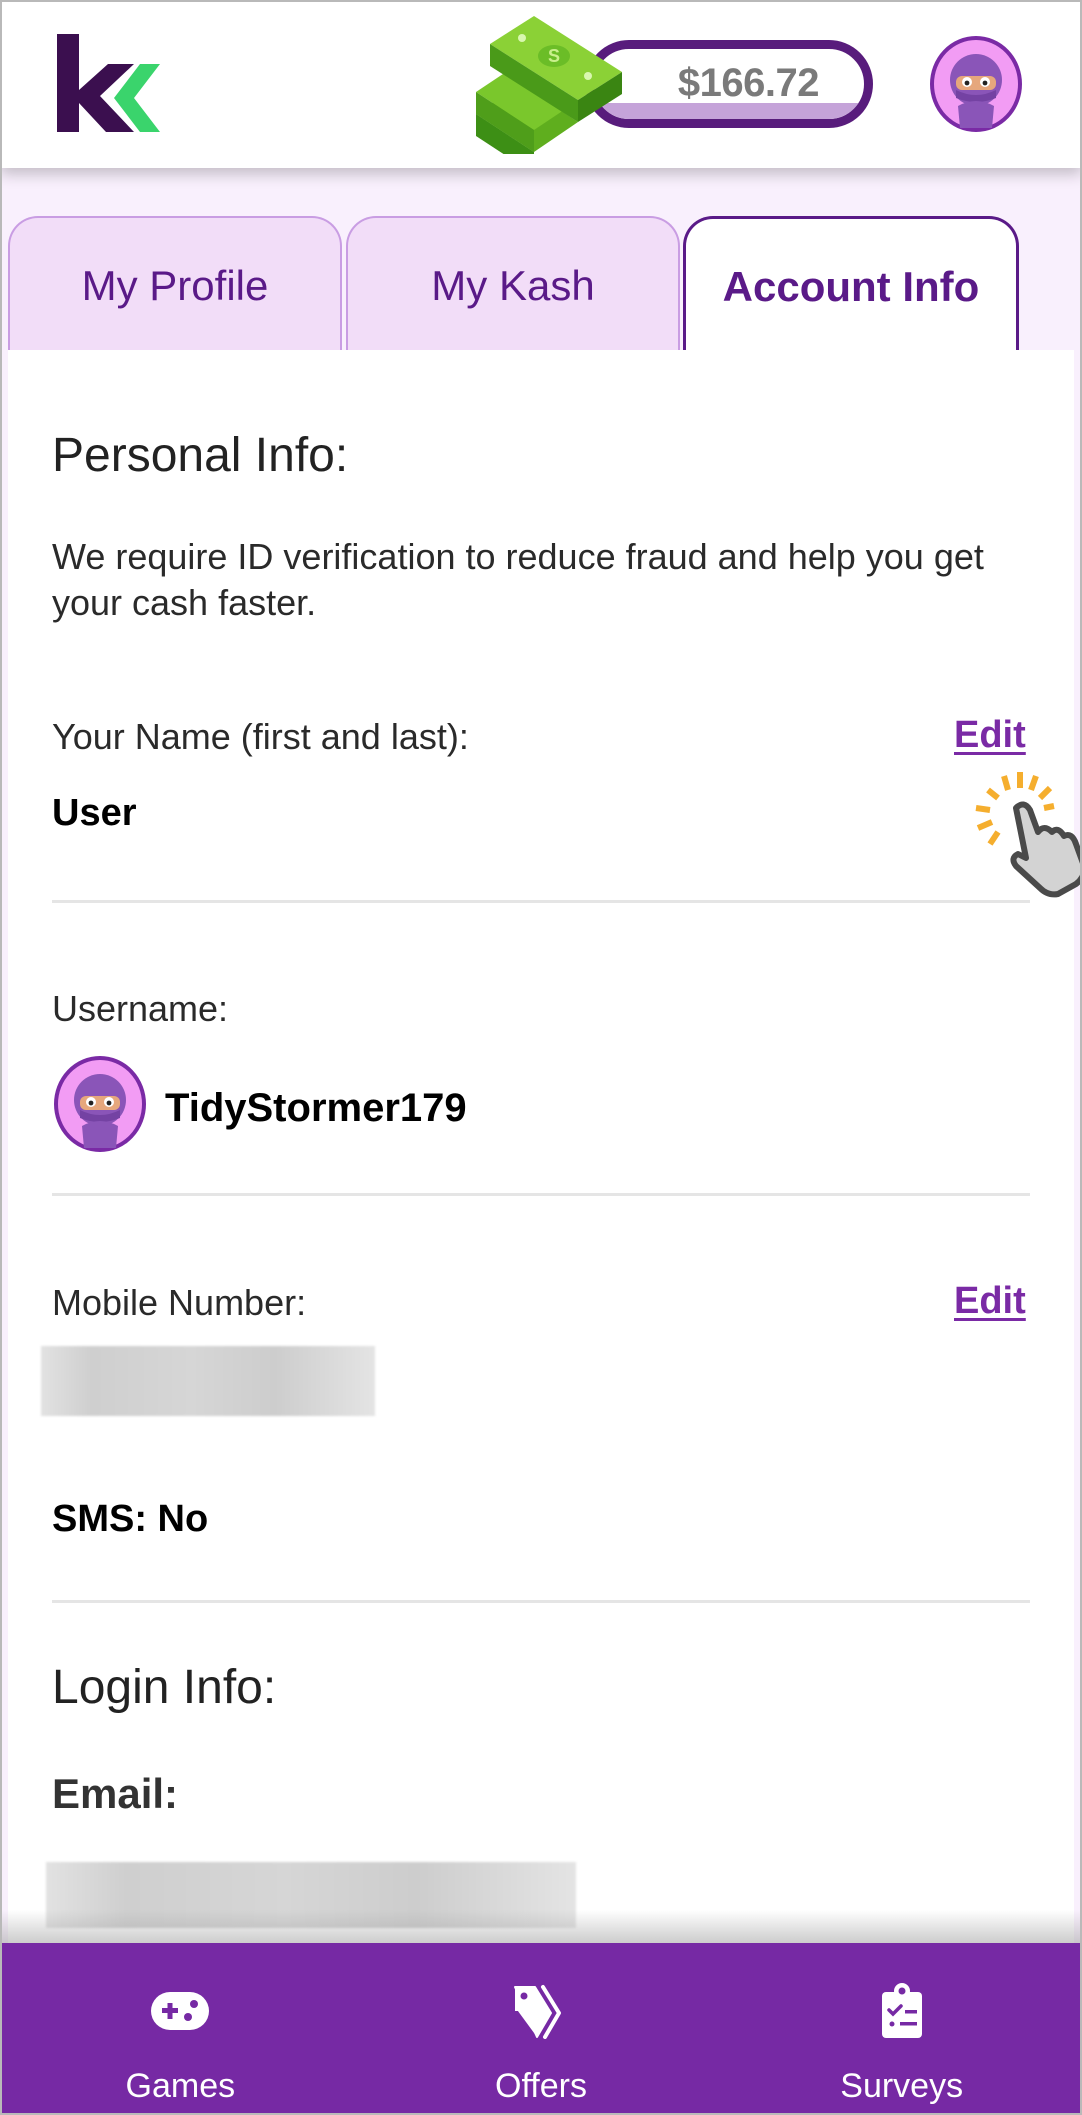 The height and width of the screenshot is (2115, 1082). I want to click on nav-surveys: Surveys, so click(901, 2029).